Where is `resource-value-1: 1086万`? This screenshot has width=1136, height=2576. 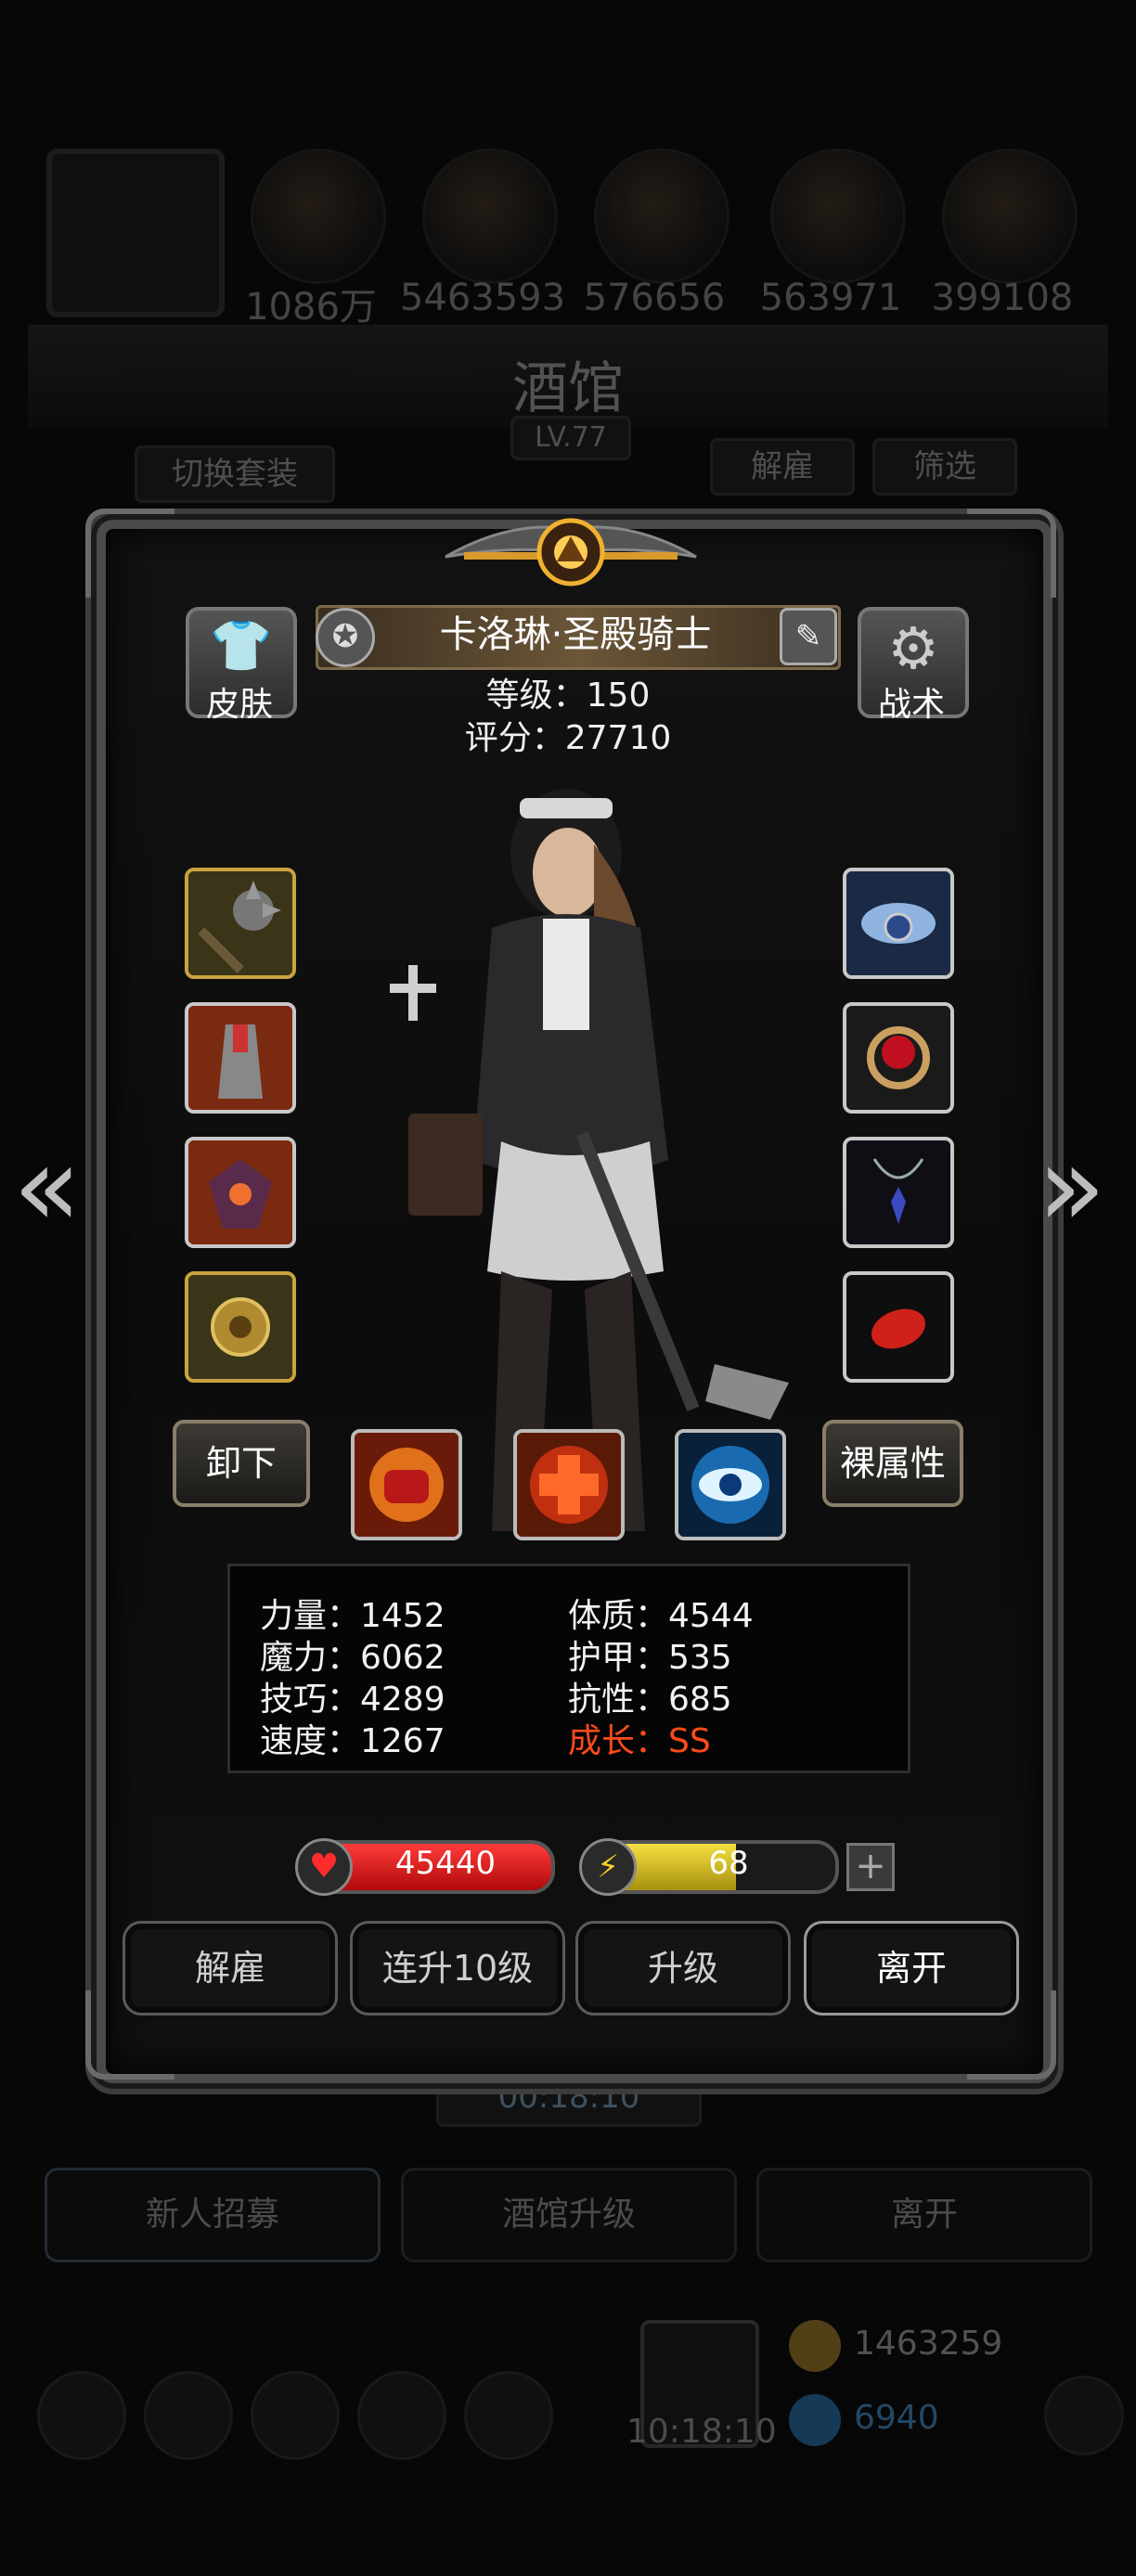
resource-value-1: 1086万 is located at coordinates (311, 307).